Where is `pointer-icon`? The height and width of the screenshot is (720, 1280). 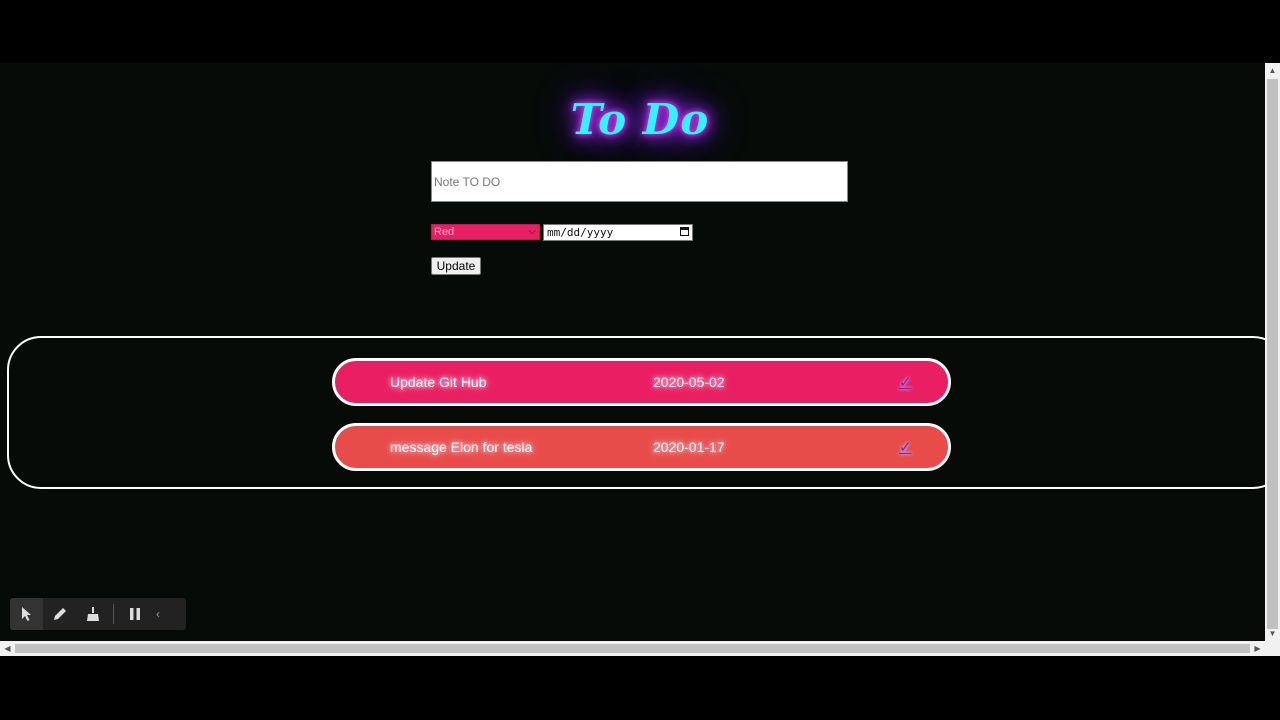
pointer-icon is located at coordinates (26, 614).